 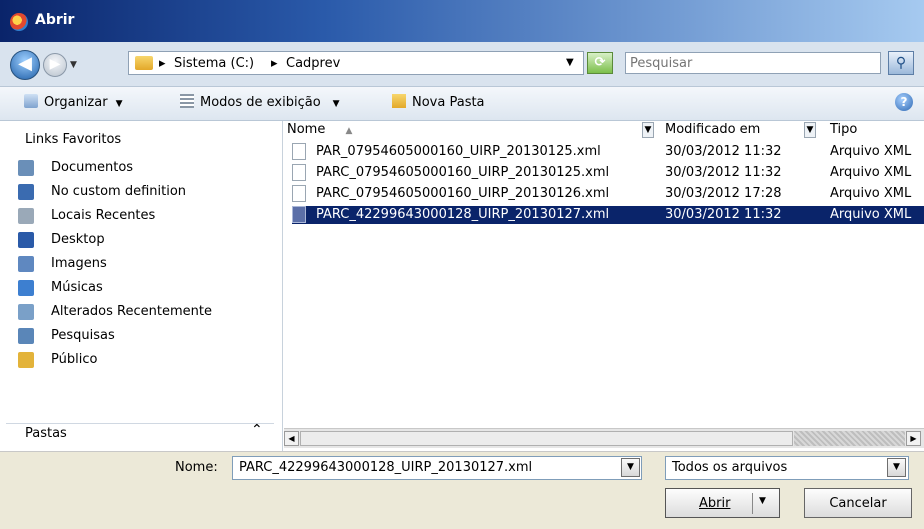 What do you see at coordinates (313, 63) in the screenshot?
I see `breadcrumb-folder: Cadprev` at bounding box center [313, 63].